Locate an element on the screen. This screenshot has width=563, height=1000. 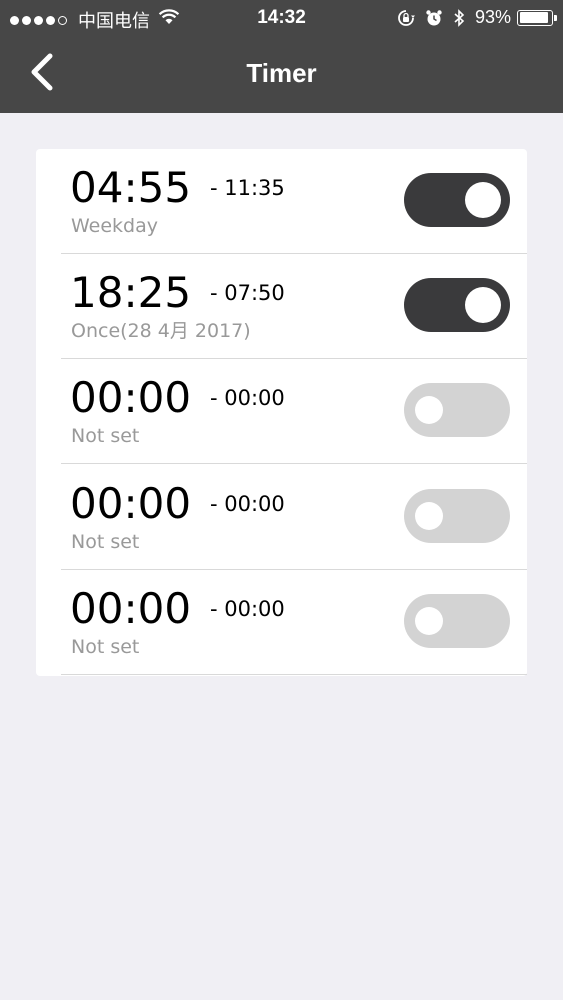
battery-icon is located at coordinates (537, 17).